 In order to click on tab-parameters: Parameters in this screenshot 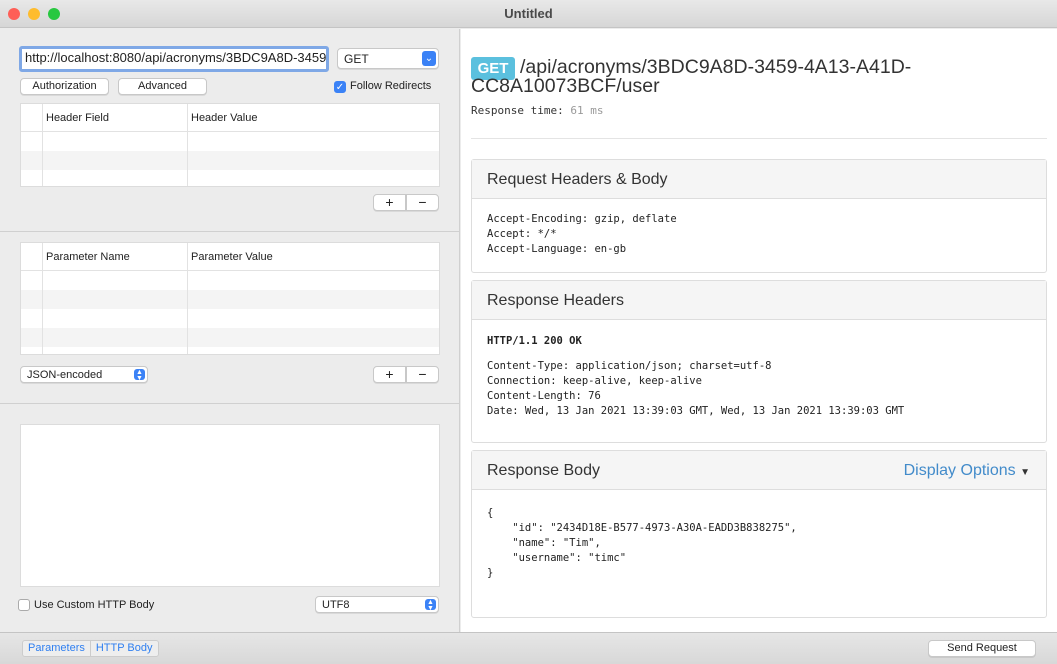, I will do `click(57, 648)`.